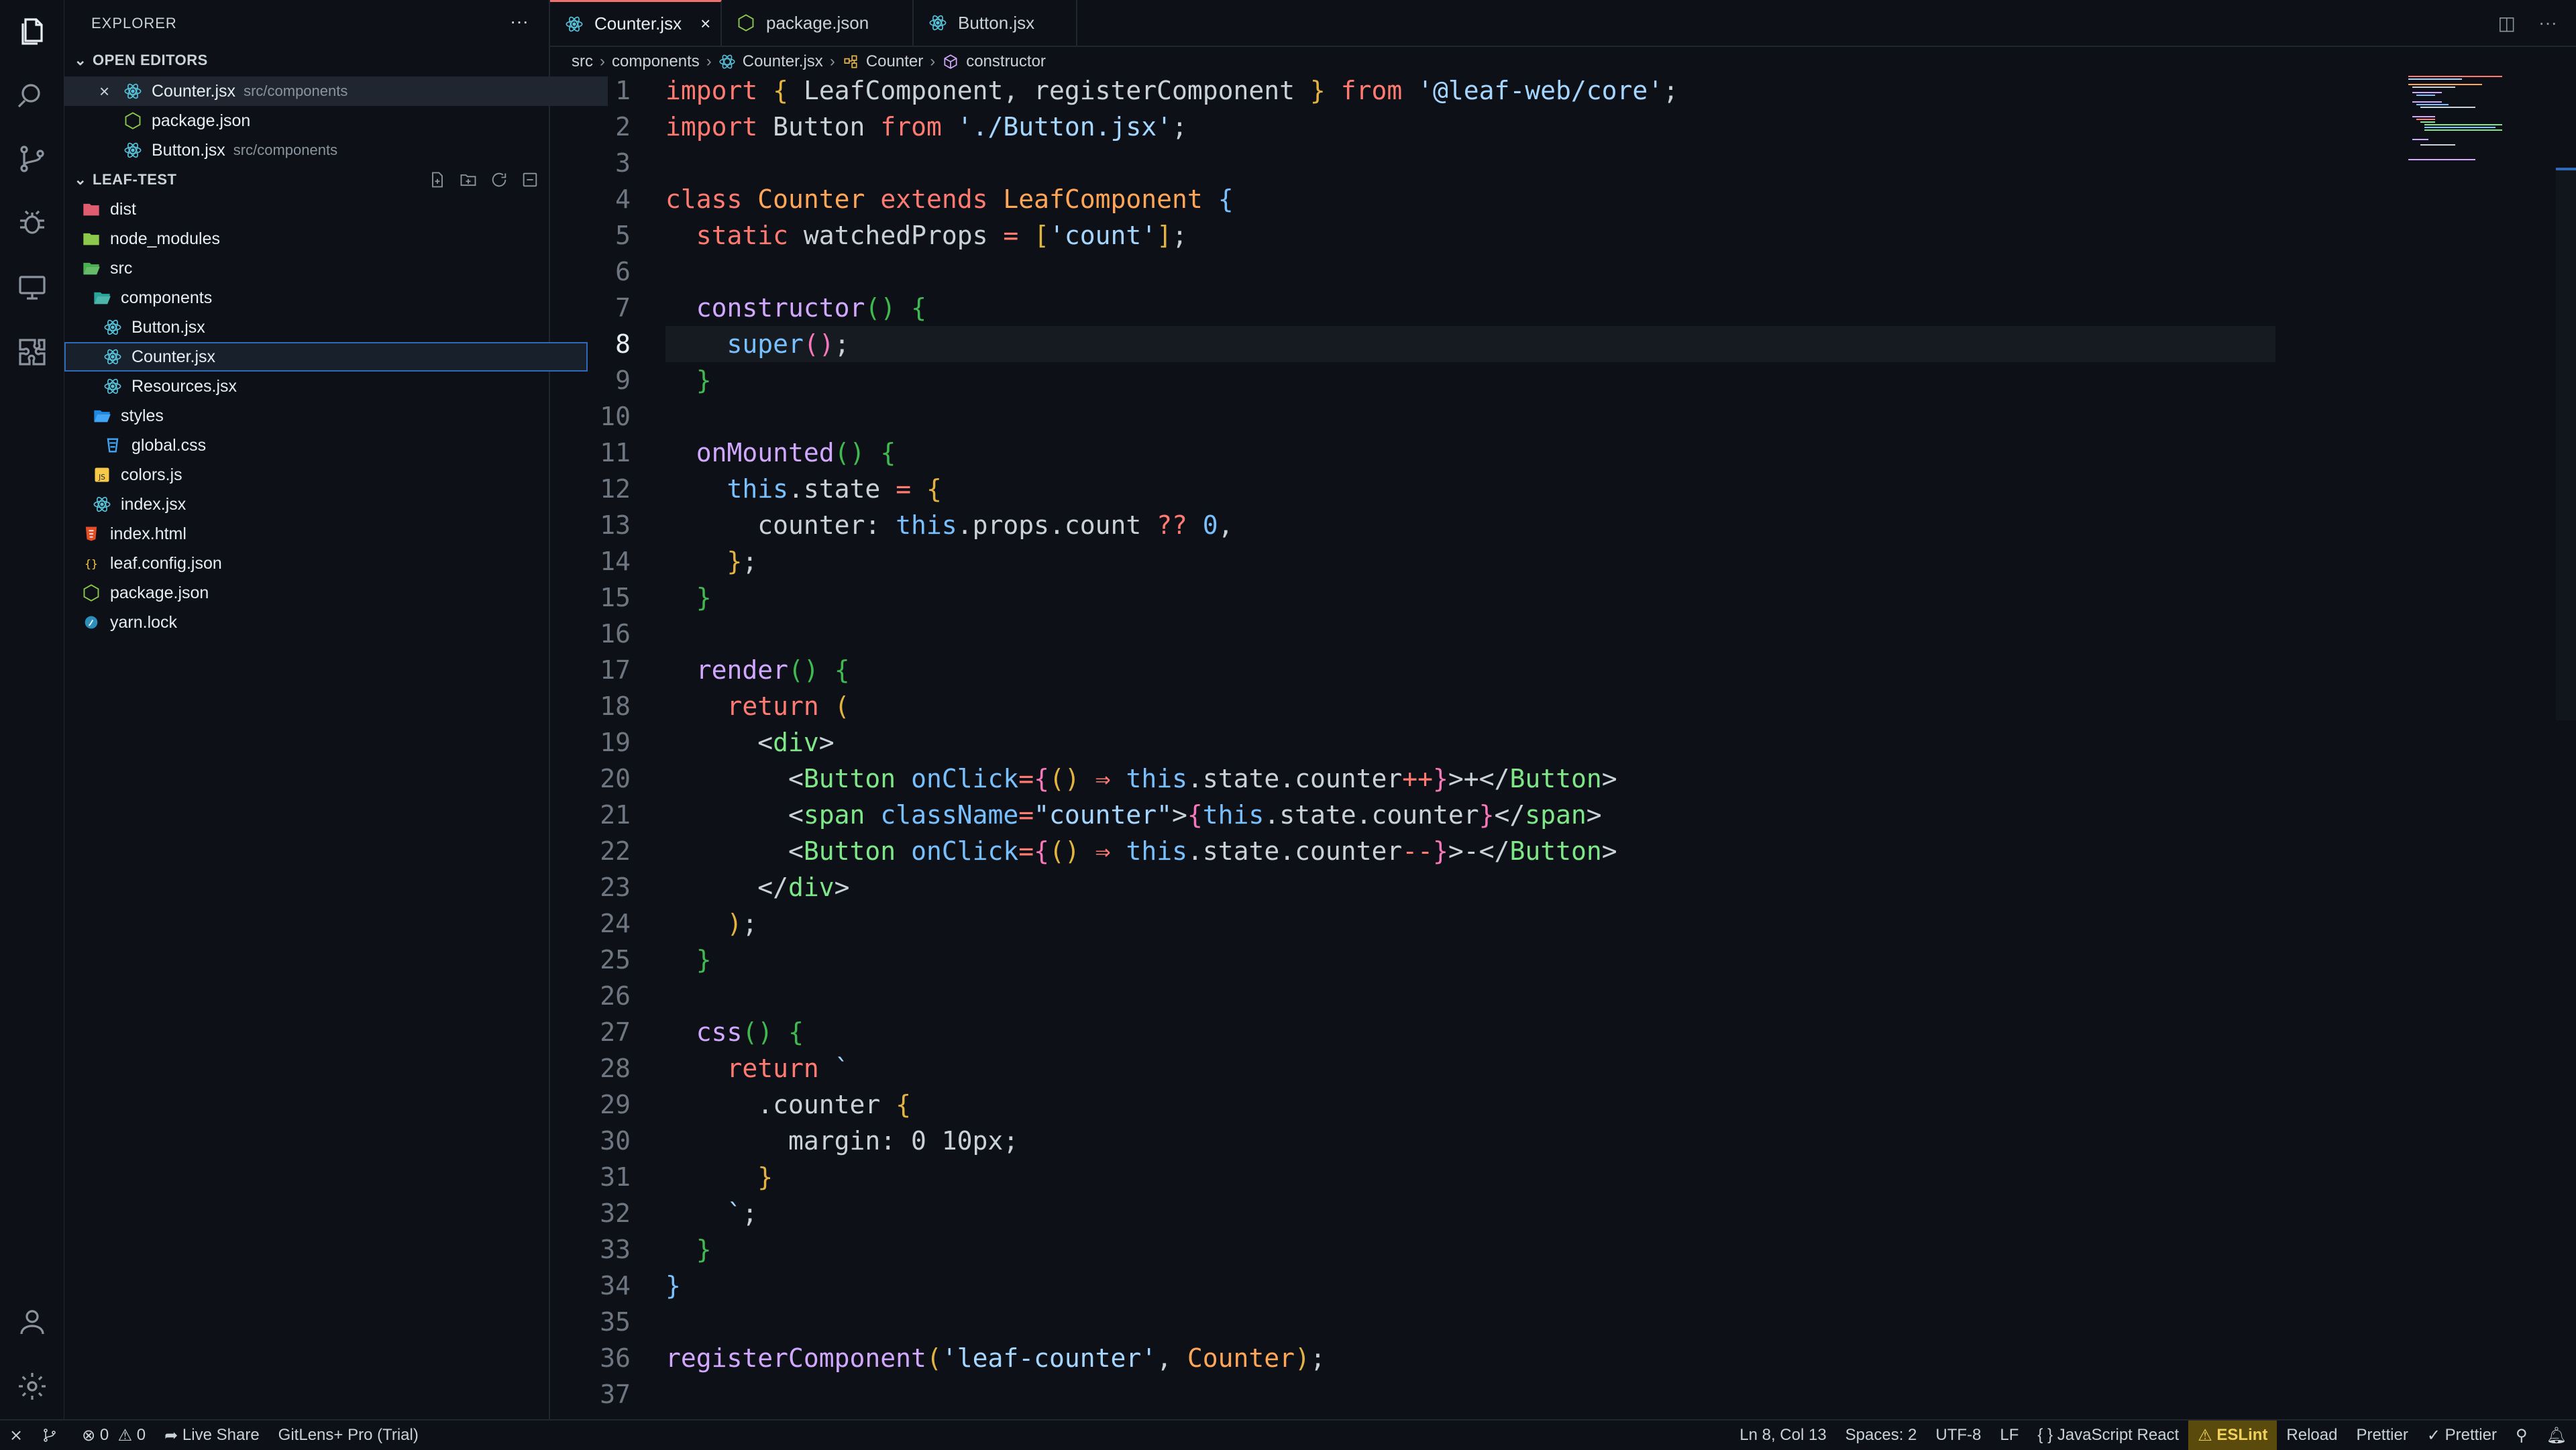 This screenshot has height=1450, width=2576. Describe the element at coordinates (315, 209) in the screenshot. I see `tree-folder-dist: dist` at that location.